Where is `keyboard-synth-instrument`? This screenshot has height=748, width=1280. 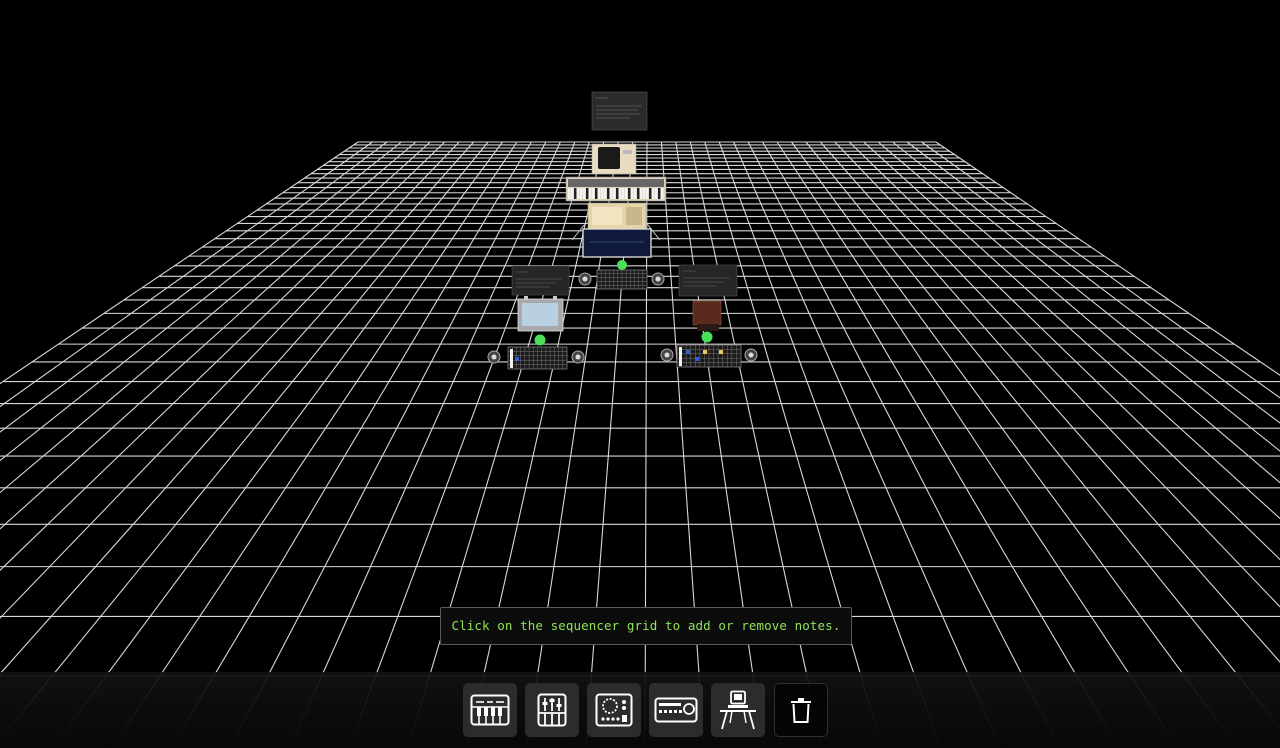
keyboard-synth-instrument is located at coordinates (616, 189).